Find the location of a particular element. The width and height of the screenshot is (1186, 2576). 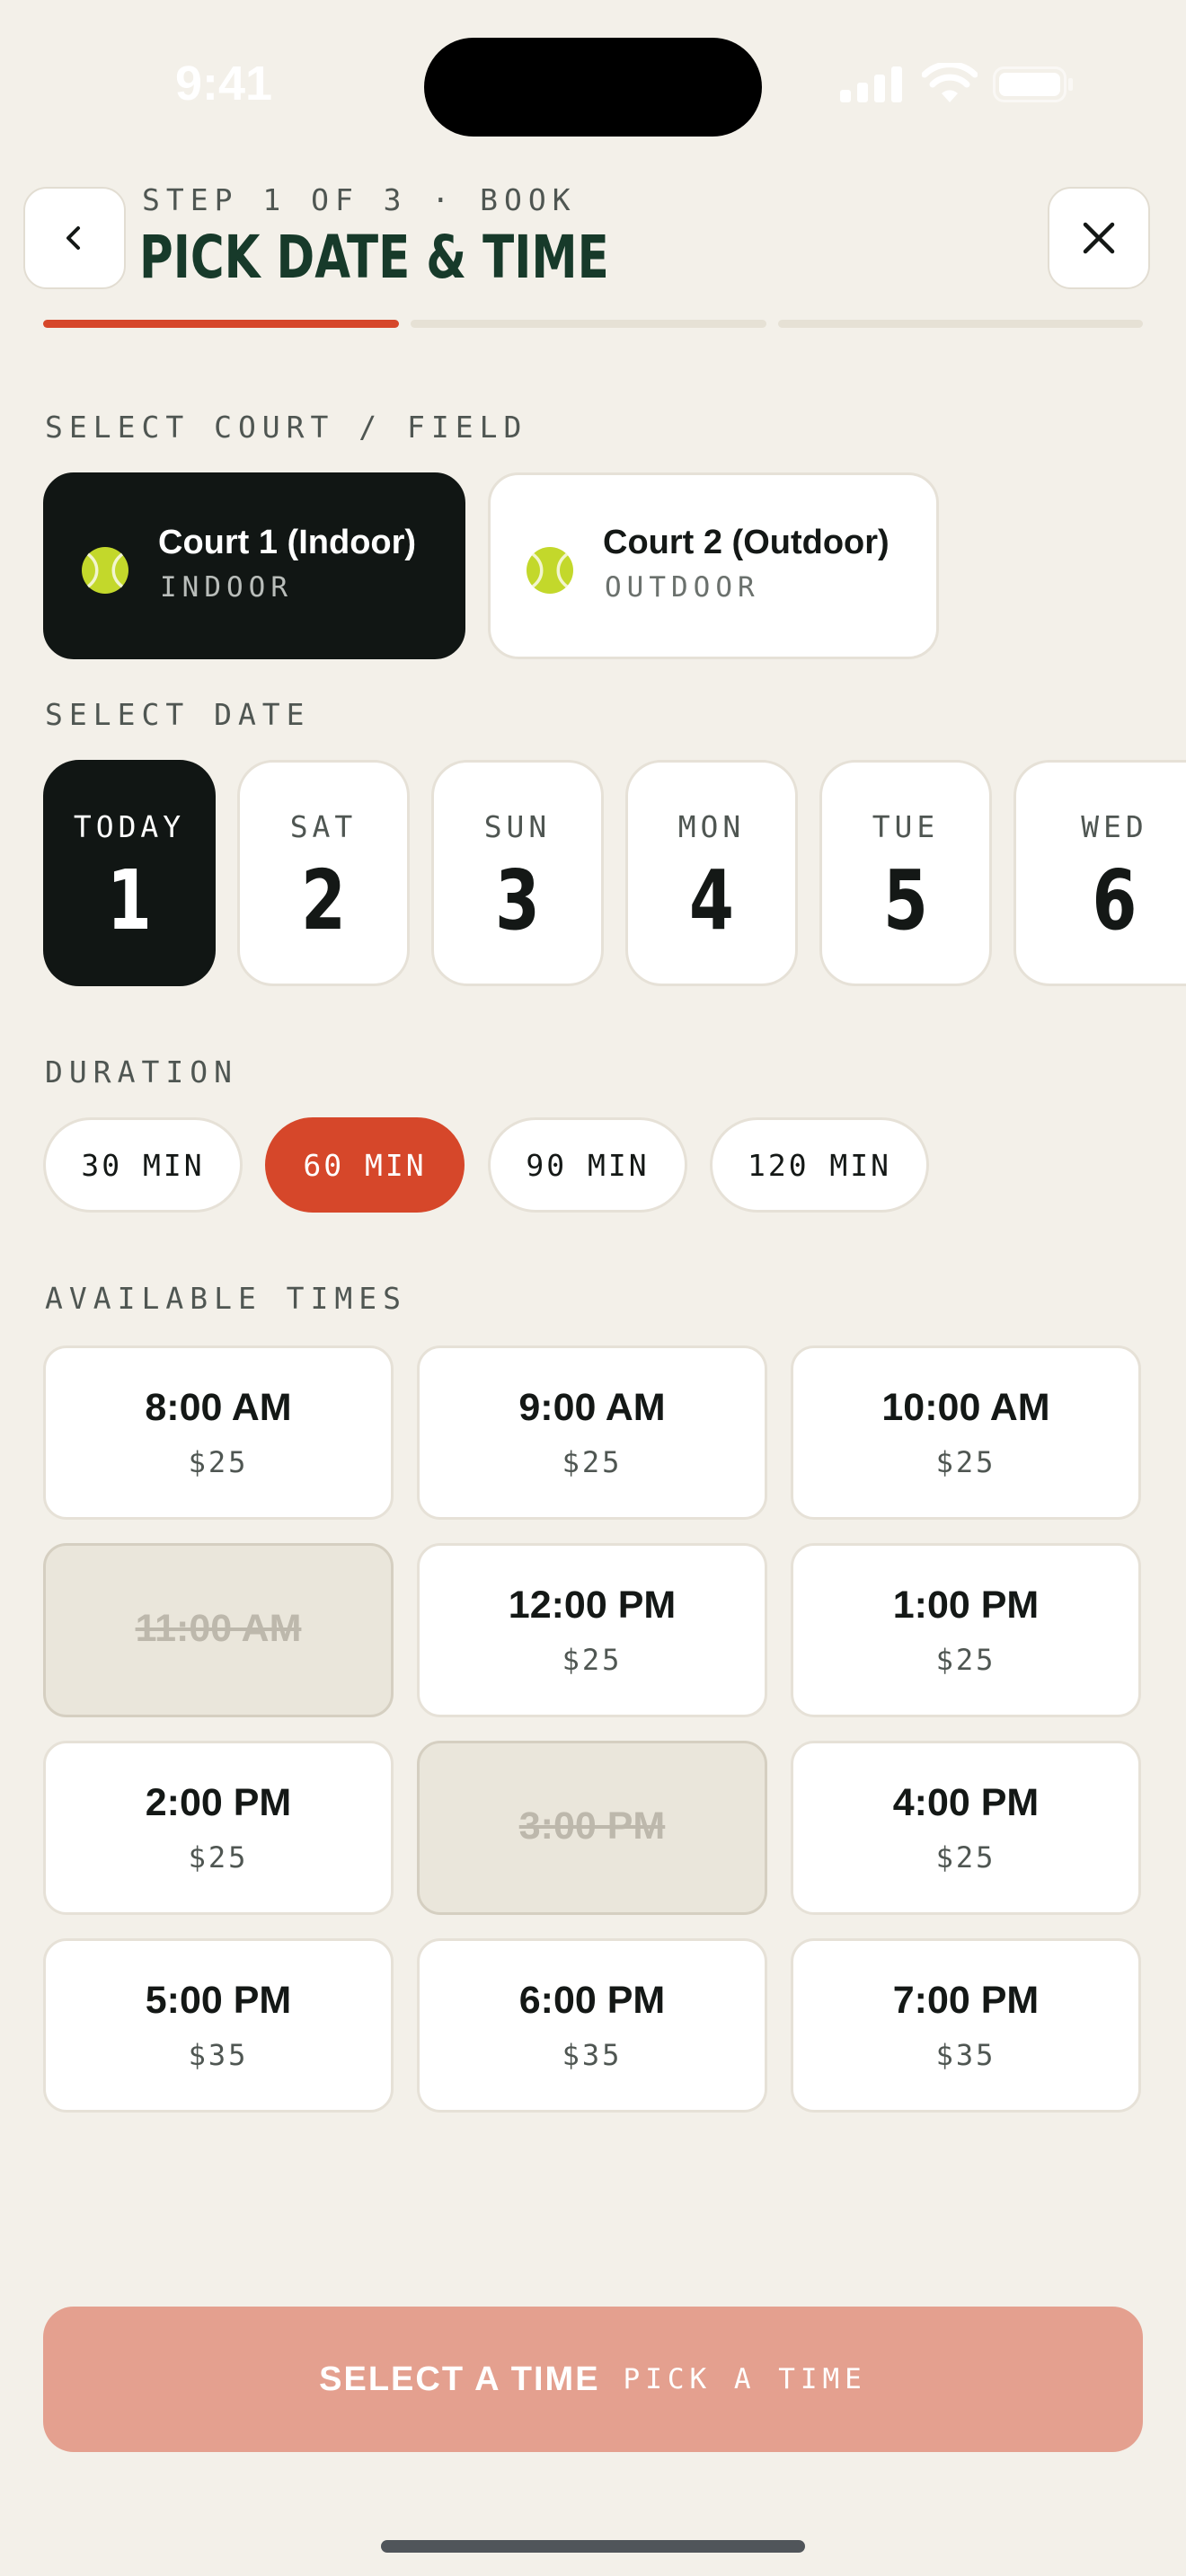

slot-time: 10:00 AM is located at coordinates (965, 1407).